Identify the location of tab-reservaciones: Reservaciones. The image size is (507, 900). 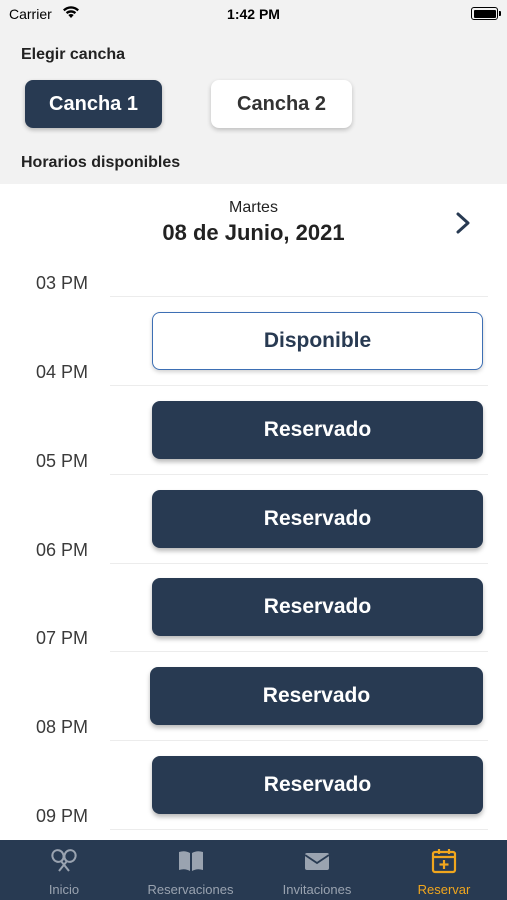
(190, 870).